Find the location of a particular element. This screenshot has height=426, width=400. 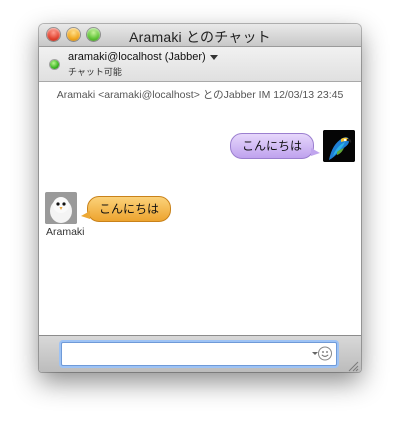

message-incoming: こんにちは Aramaki is located at coordinates (115, 217).